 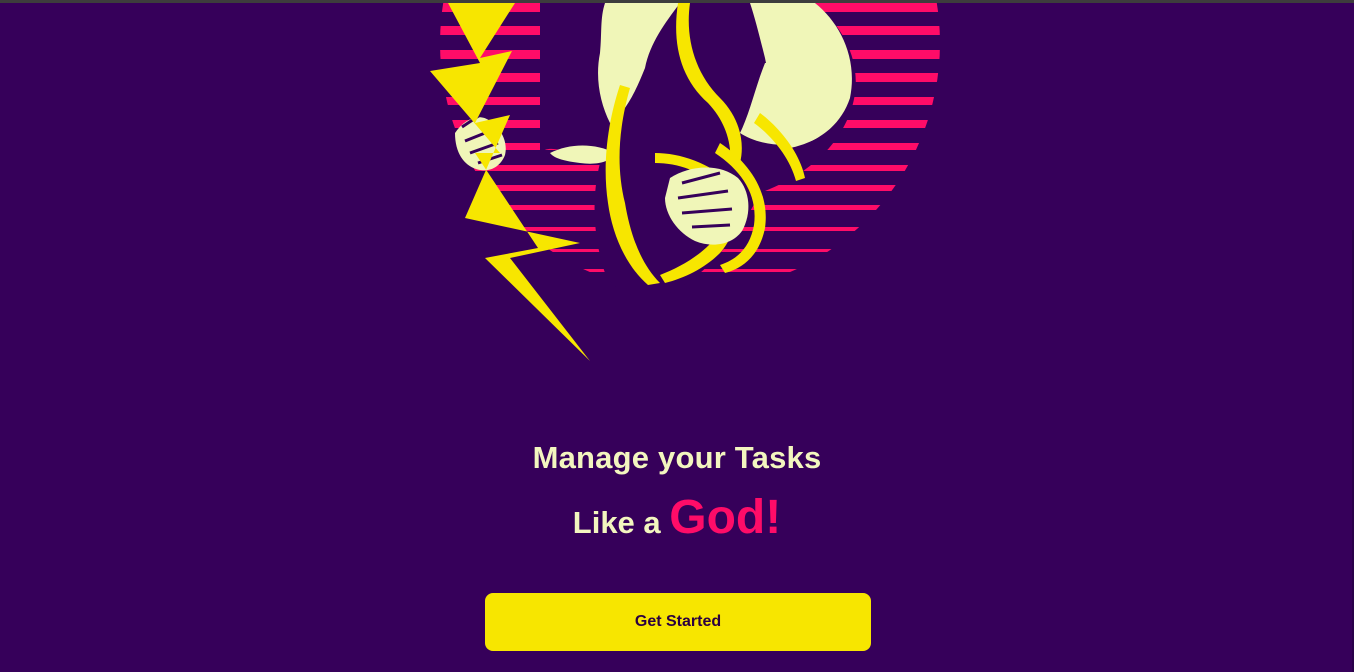 I want to click on get-started-button: Get Started, so click(x=678, y=622).